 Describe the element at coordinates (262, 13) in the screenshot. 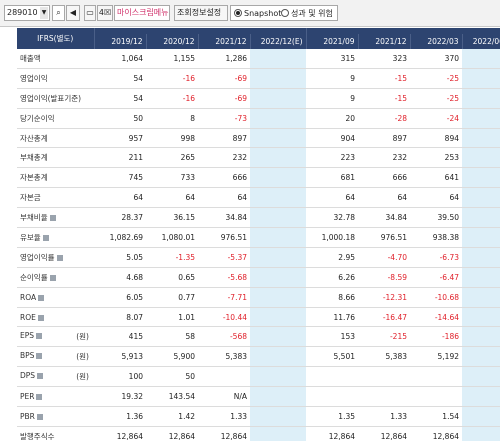

I see `snapshot-radio-label: Snapshot` at that location.